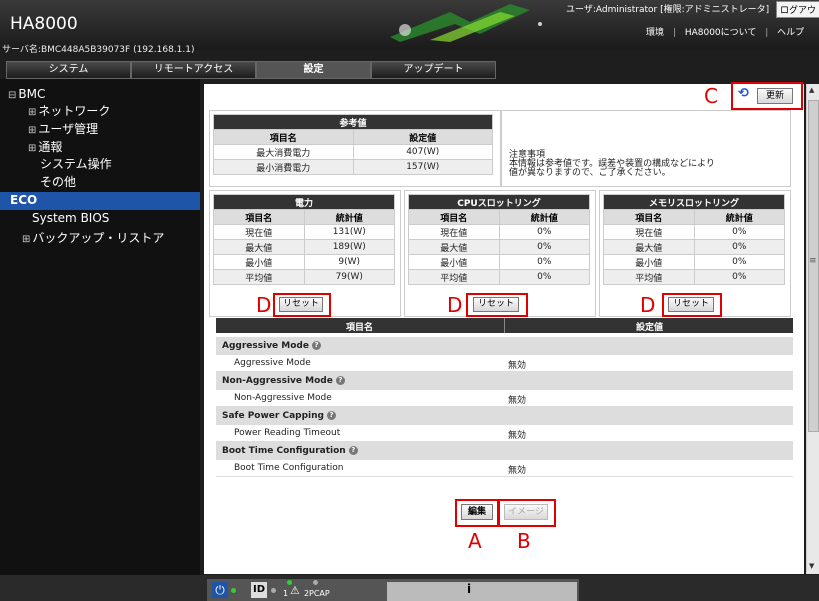 Image resolution: width=819 pixels, height=601 pixels. Describe the element at coordinates (349, 262) in the screenshot. I see `cell: 9(W)` at that location.